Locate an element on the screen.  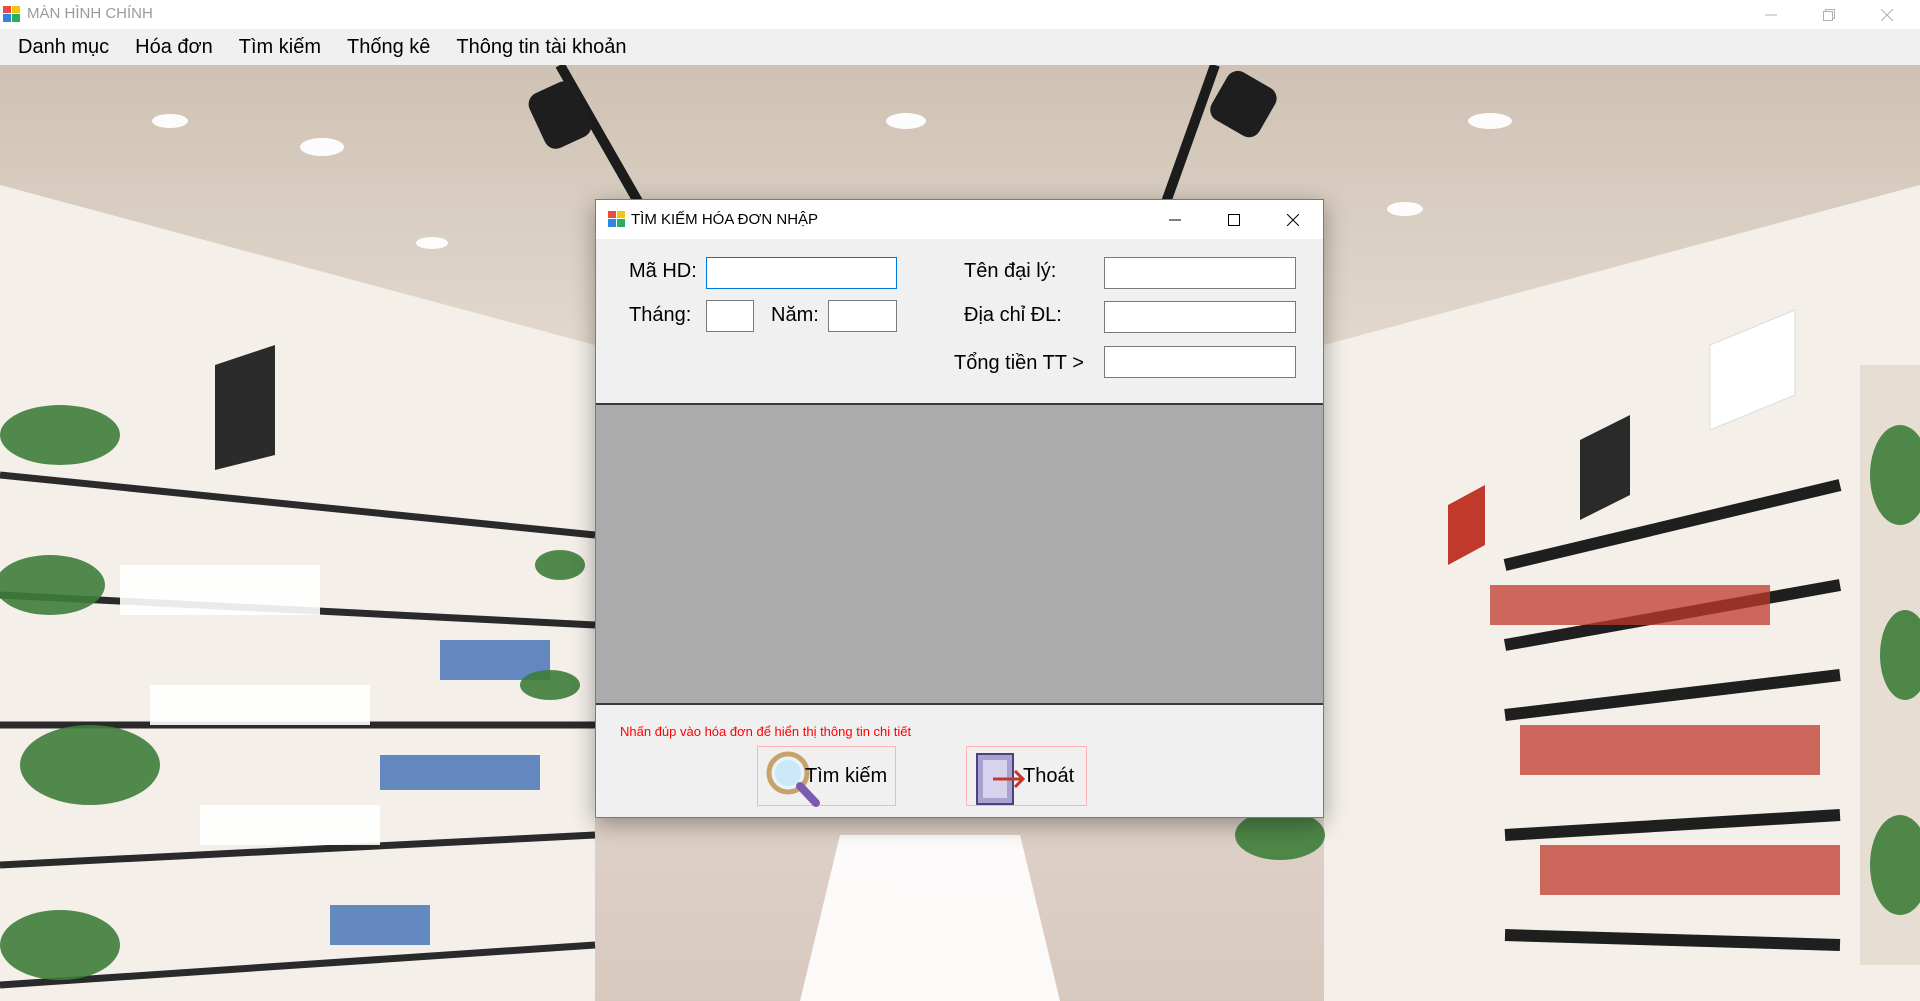
ten-dai-ly-label: Tên đại lý: is located at coordinates (1010, 271).